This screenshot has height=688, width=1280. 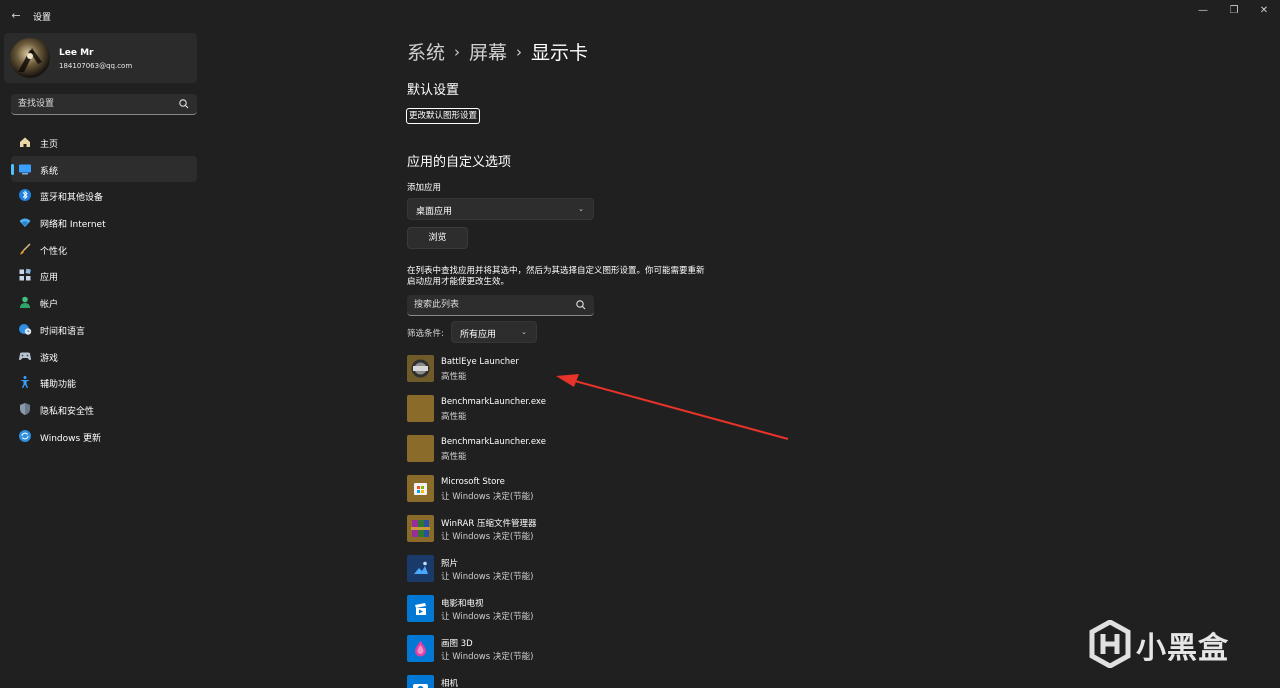 I want to click on default-settings-heading: 默认设置, so click(x=433, y=90).